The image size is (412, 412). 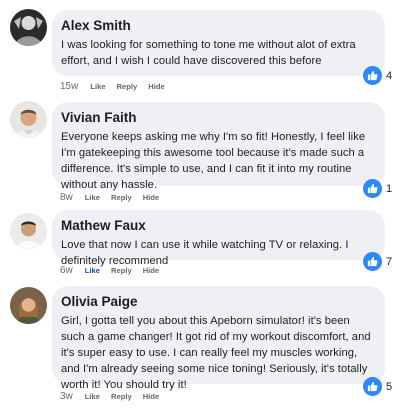 What do you see at coordinates (66, 197) in the screenshot?
I see `comment-time: 8w` at bounding box center [66, 197].